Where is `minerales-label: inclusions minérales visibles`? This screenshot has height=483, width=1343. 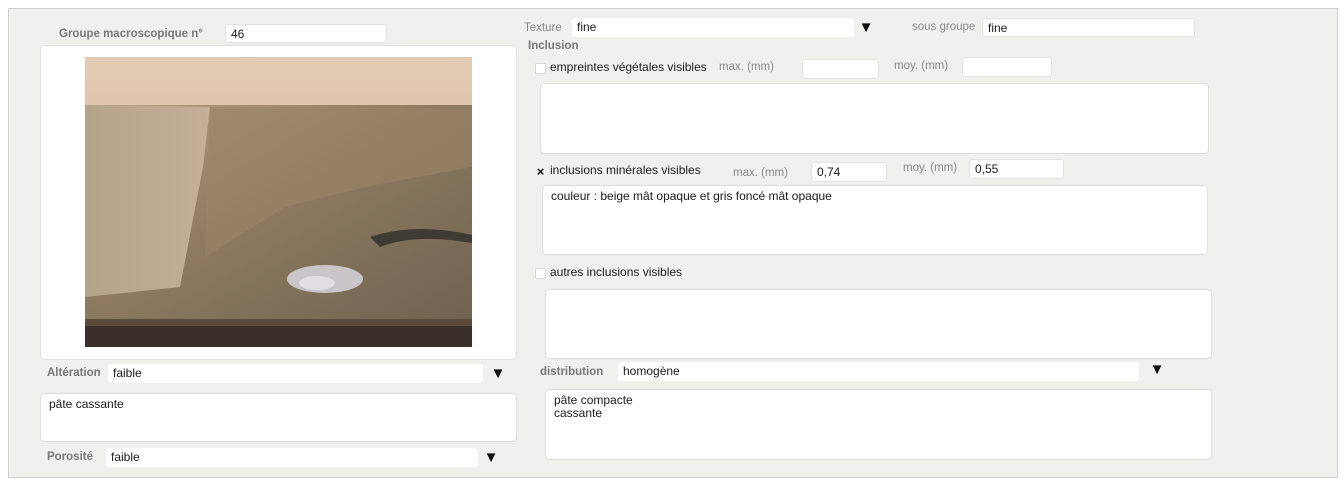
minerales-label: inclusions minérales visibles is located at coordinates (625, 170).